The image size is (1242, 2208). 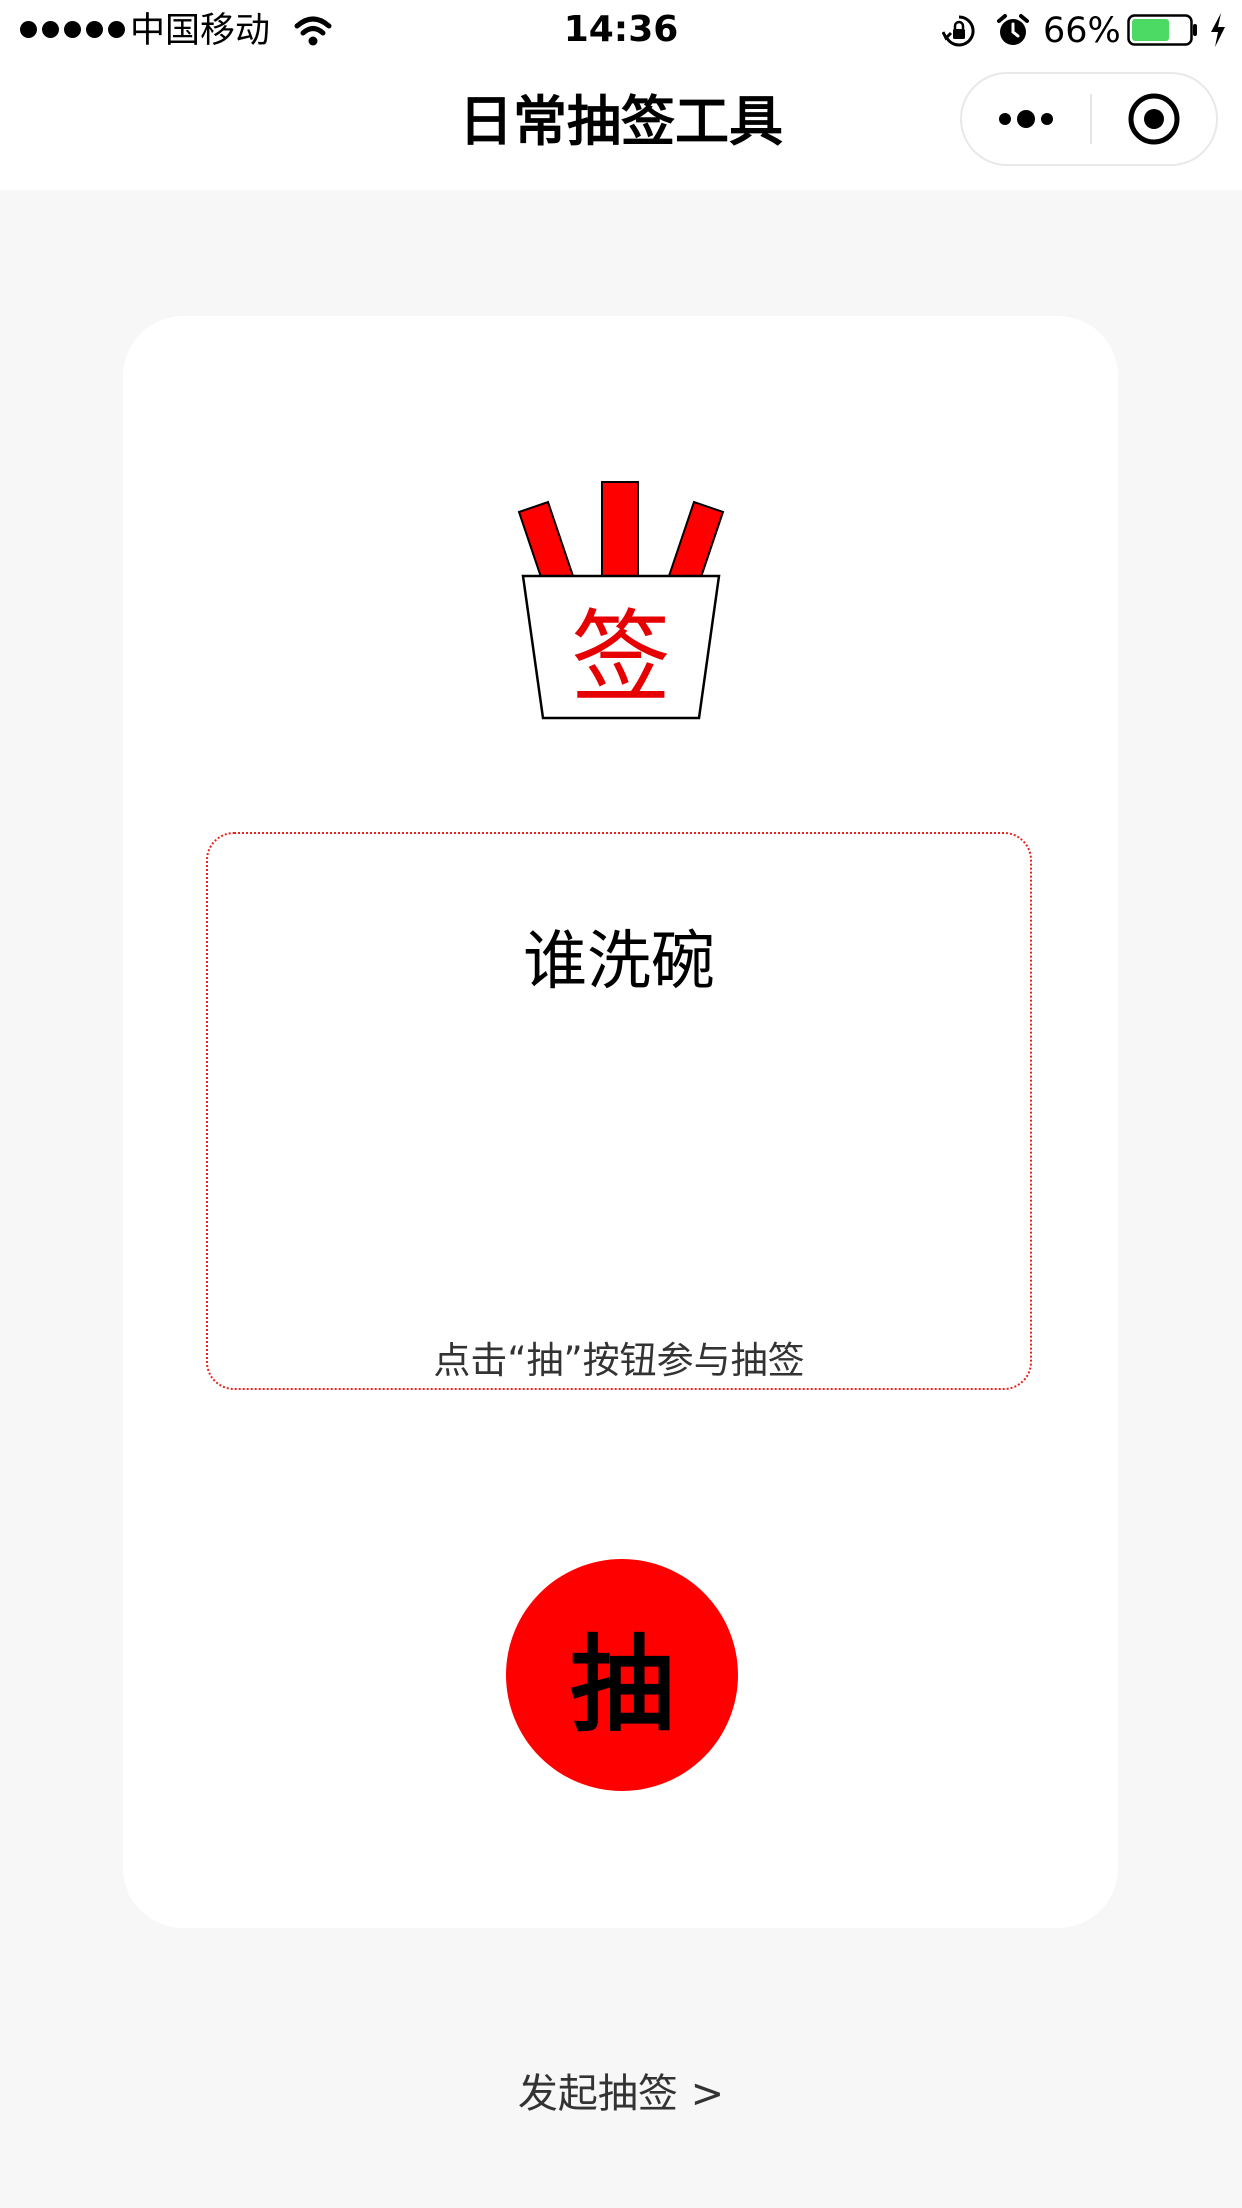 I want to click on bucket-char: 签, so click(x=621, y=657).